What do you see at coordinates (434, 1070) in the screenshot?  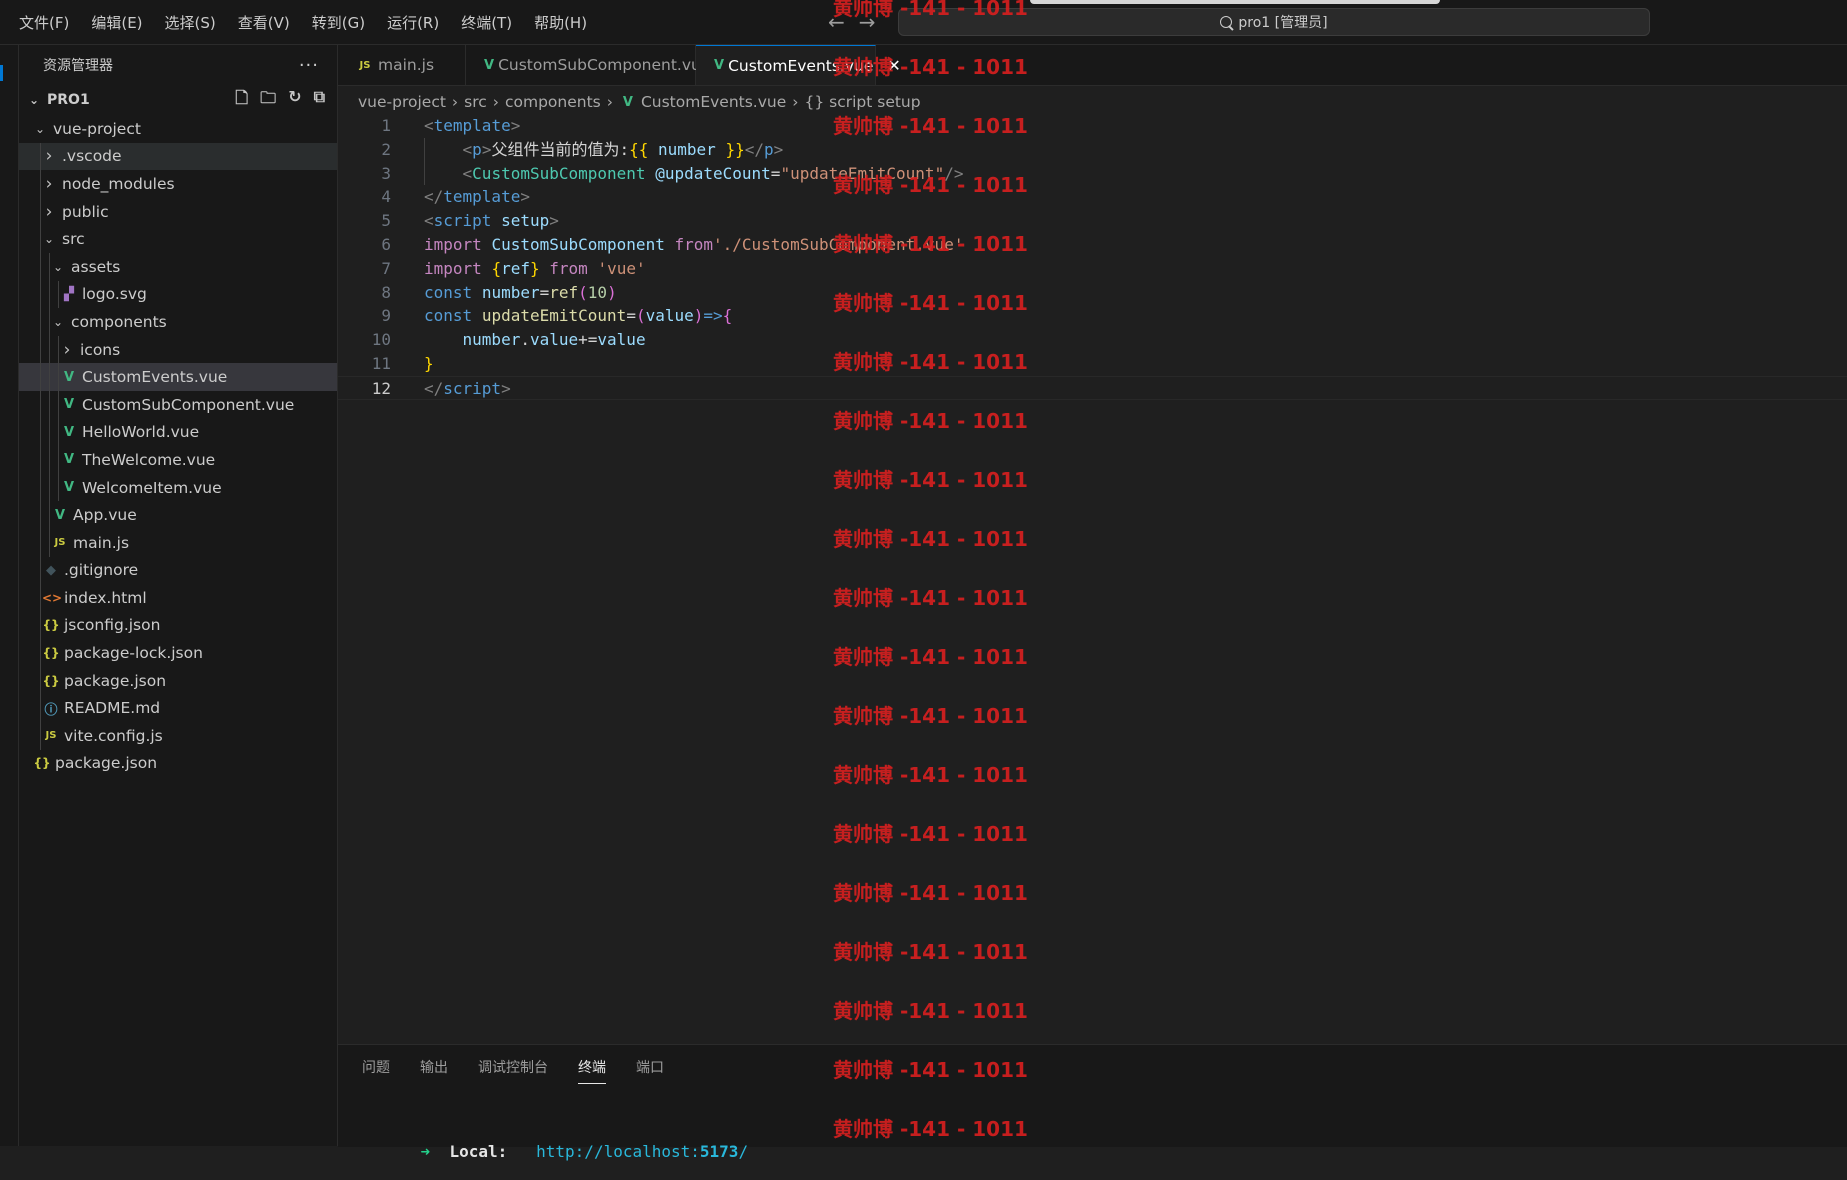 I see `panel-tab: 输出` at bounding box center [434, 1070].